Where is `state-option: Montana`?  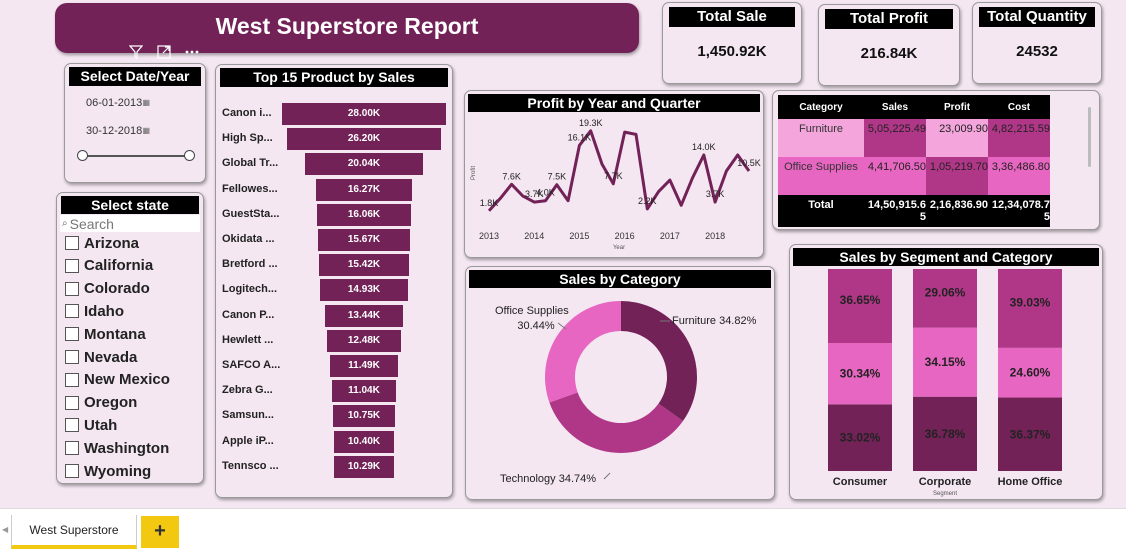 state-option: Montana is located at coordinates (105, 334).